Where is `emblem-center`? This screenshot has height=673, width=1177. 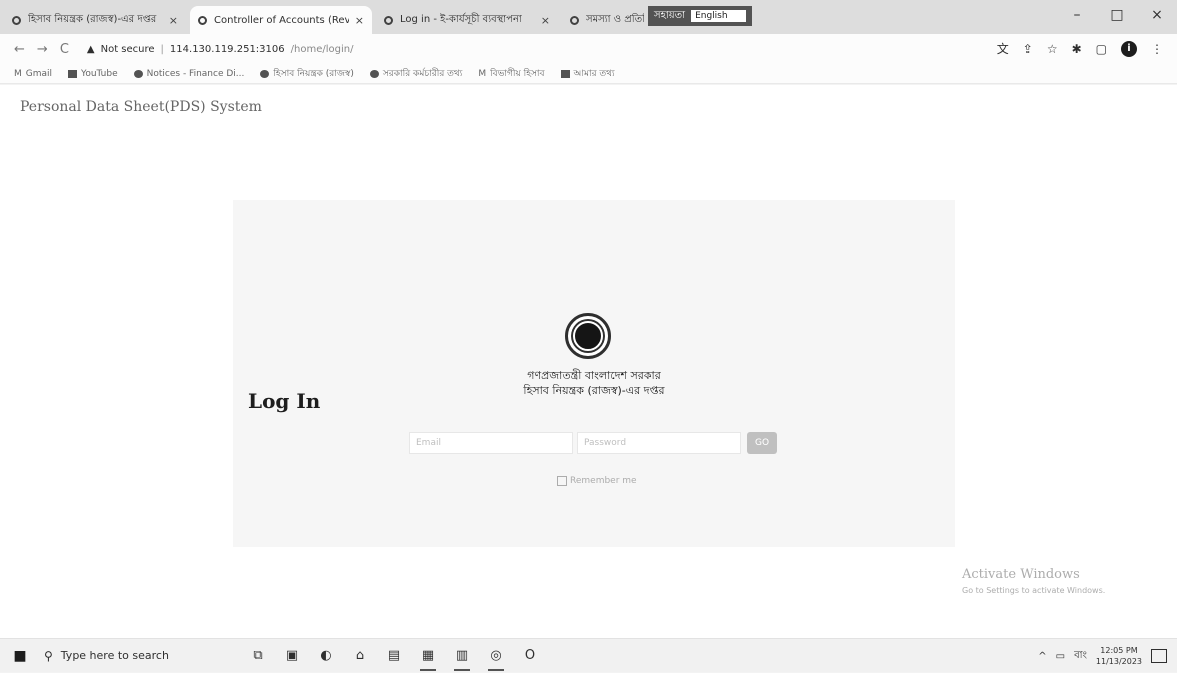
emblem-center is located at coordinates (588, 336).